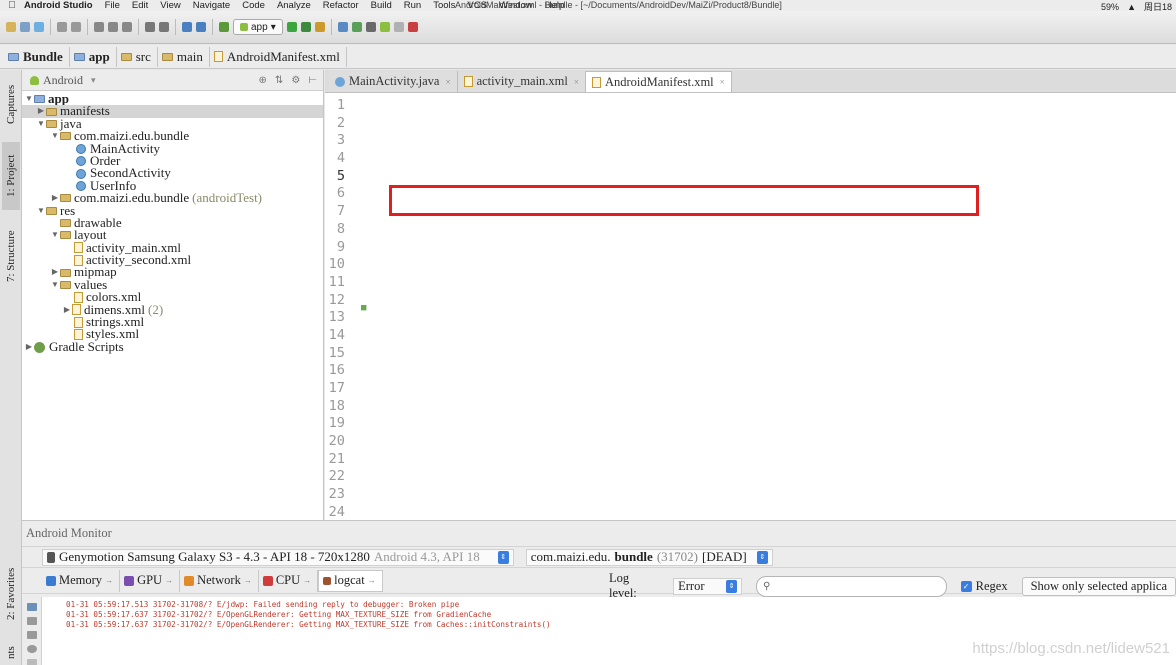 This screenshot has width=1176, height=665. What do you see at coordinates (11, 256) in the screenshot?
I see `structure-tab: 7: Structure` at bounding box center [11, 256].